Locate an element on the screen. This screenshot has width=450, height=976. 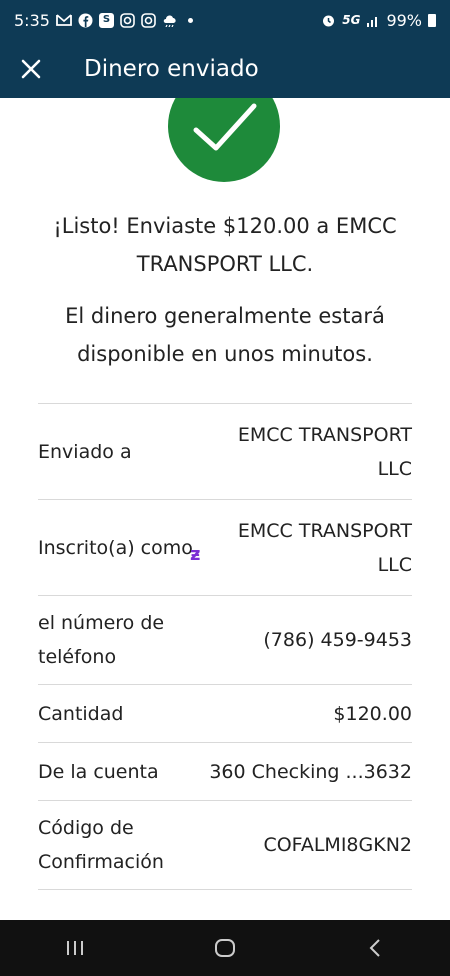
detail-row-enrolled-as: Inscrito(a) como ƶ EMCC TRANSPORT LLC is located at coordinates (225, 548).